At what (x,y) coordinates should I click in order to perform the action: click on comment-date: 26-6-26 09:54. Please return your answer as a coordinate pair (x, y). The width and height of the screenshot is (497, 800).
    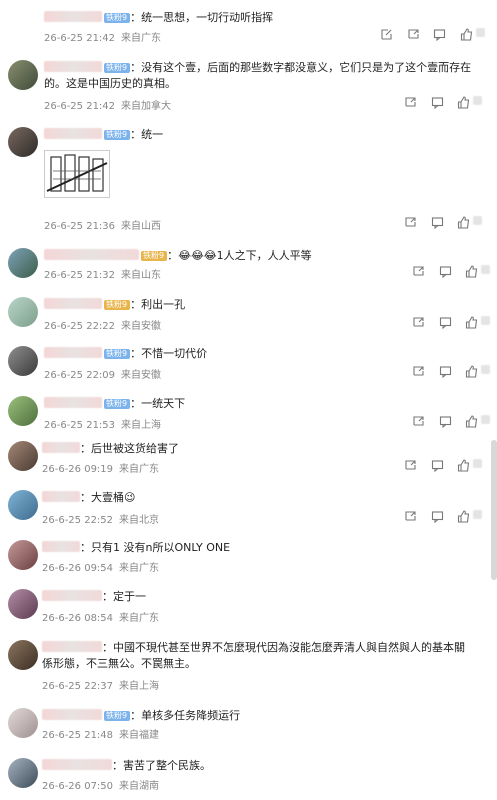
    Looking at the image, I should click on (78, 568).